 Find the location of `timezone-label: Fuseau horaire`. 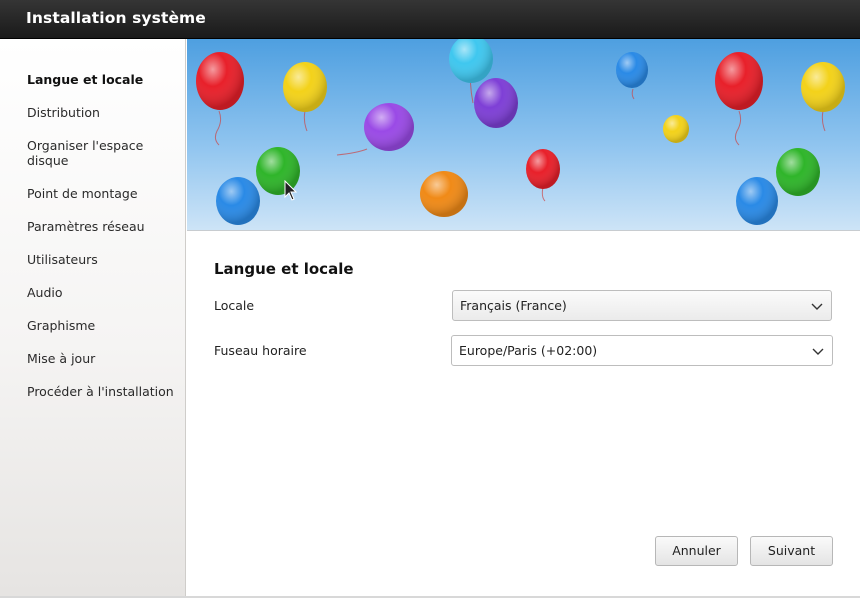

timezone-label: Fuseau horaire is located at coordinates (260, 350).